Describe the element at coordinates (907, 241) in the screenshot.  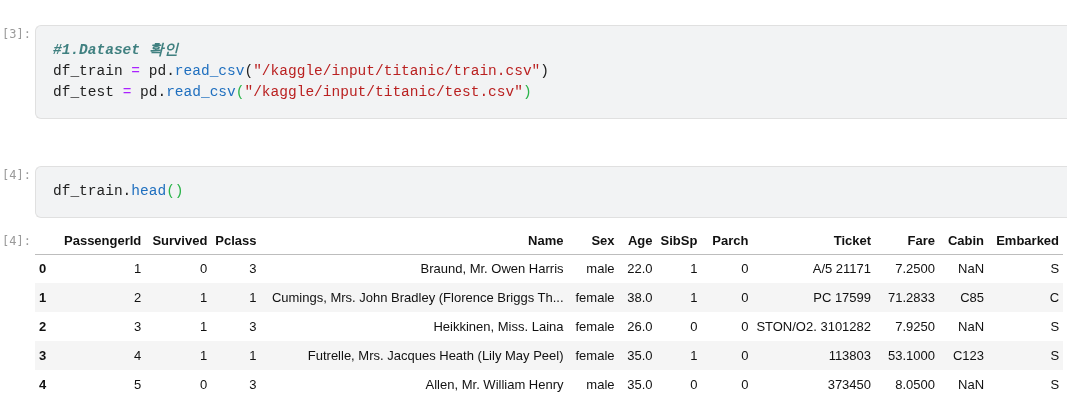
I see `column-header: Fare` at that location.